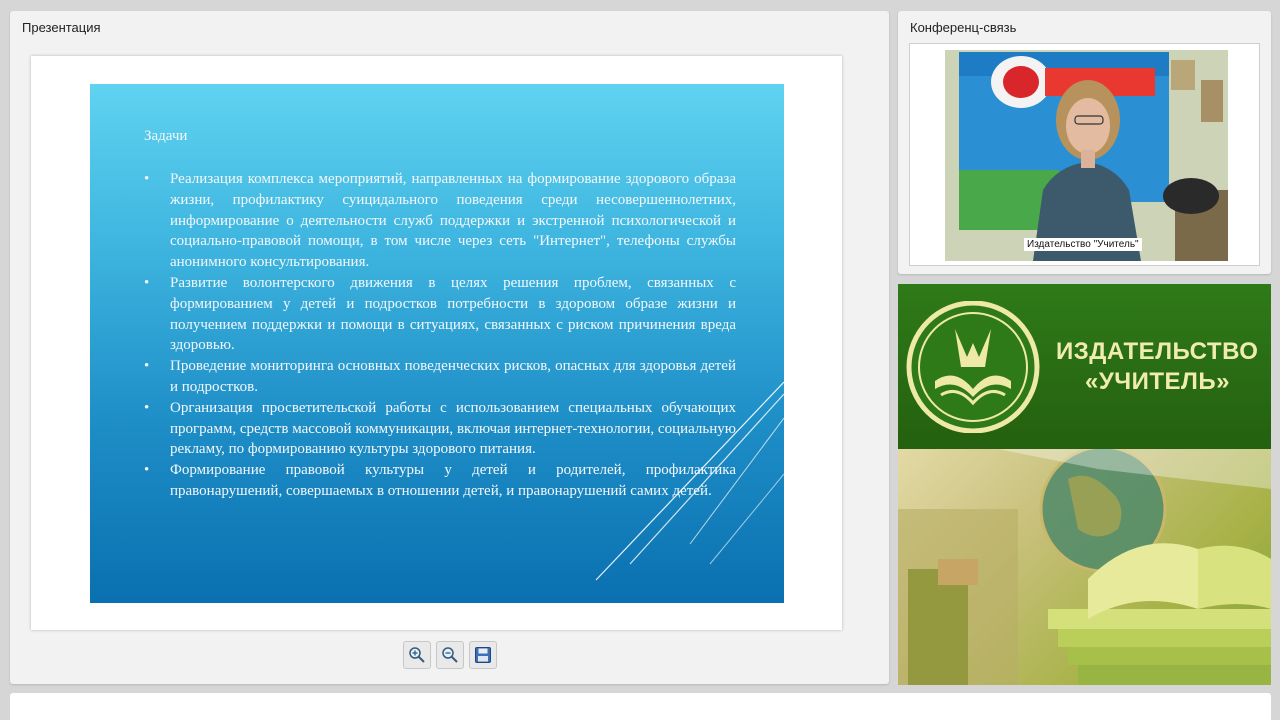  Describe the element at coordinates (689, 481) in the screenshot. I see `slide-decorative-lines` at that location.